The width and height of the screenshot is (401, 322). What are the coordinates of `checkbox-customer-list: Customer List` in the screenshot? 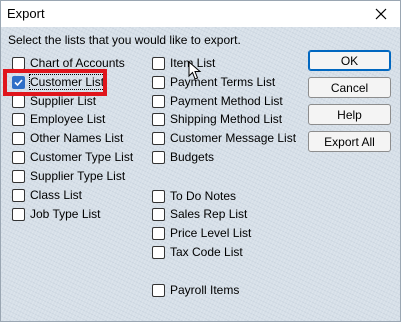 It's located at (59, 82).